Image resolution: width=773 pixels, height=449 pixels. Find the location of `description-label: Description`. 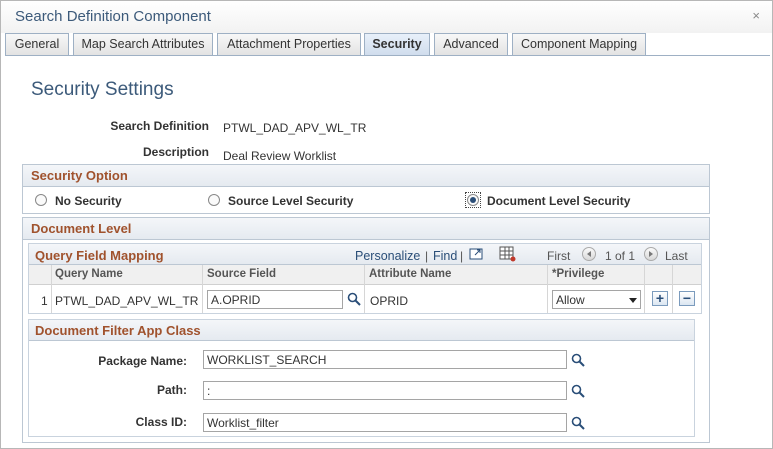

description-label: Description is located at coordinates (175, 152).